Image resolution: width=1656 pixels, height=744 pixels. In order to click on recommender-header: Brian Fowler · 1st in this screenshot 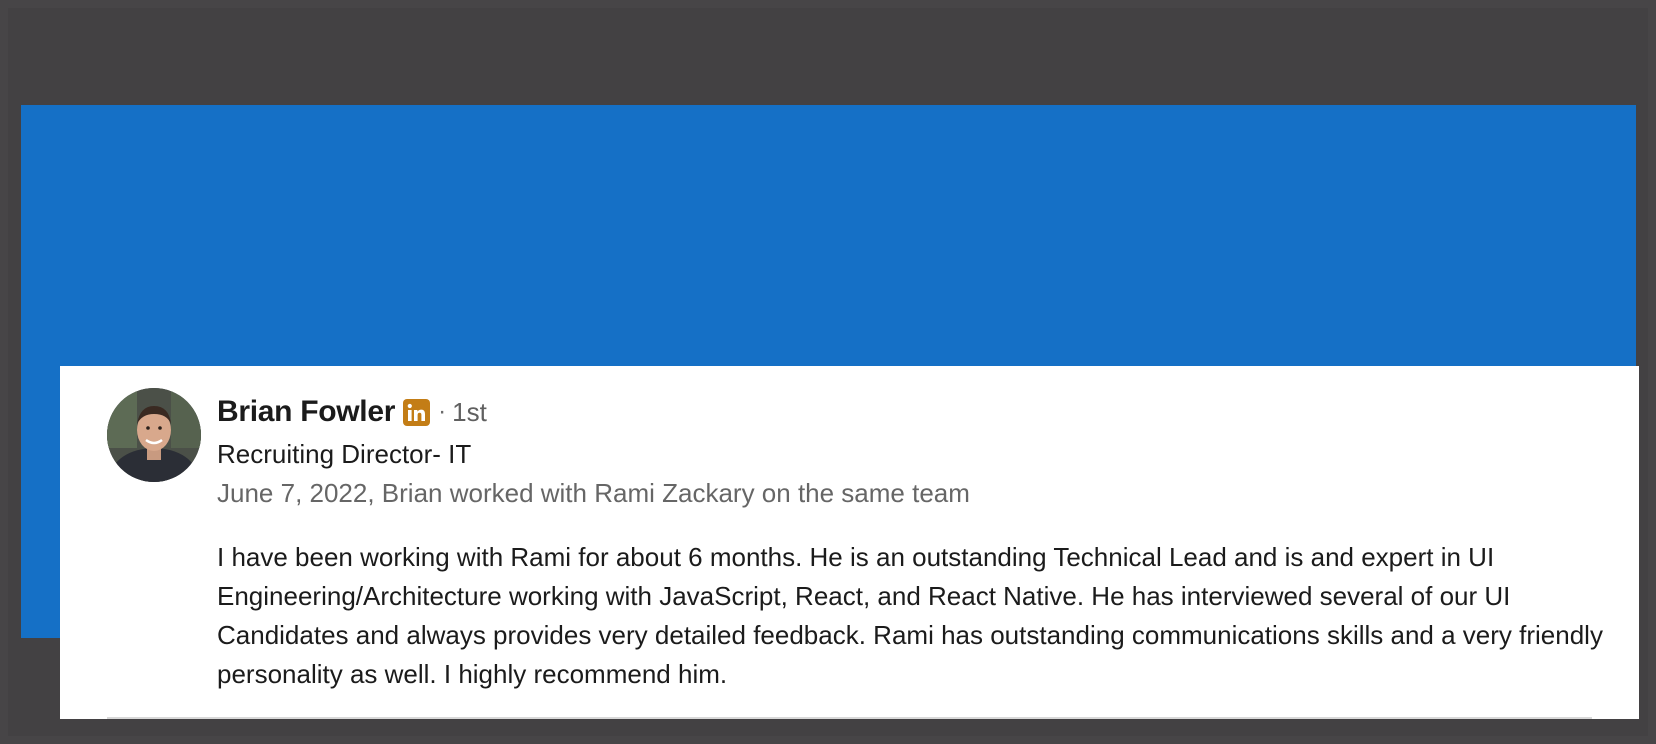, I will do `click(352, 412)`.